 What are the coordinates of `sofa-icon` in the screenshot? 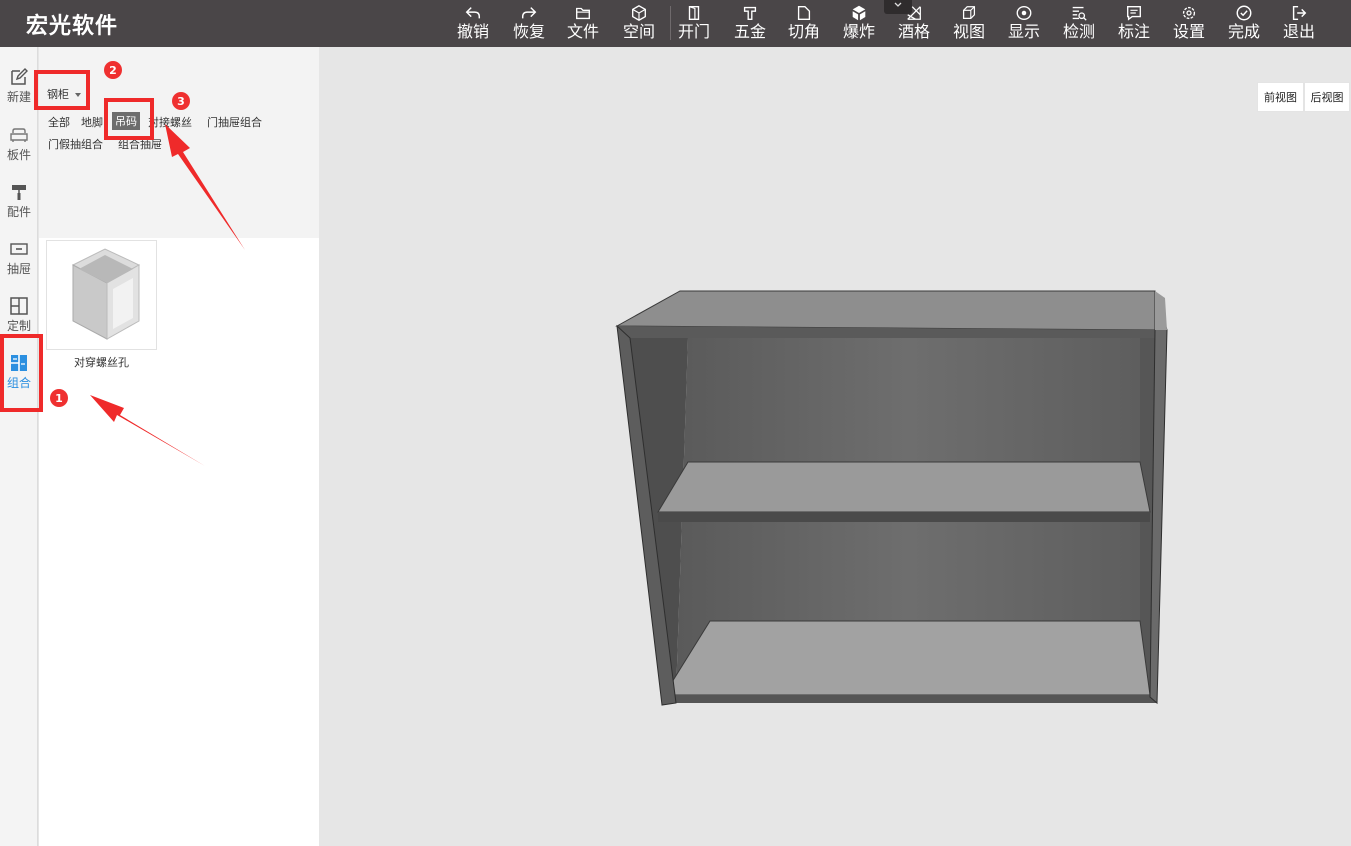 It's located at (19, 135).